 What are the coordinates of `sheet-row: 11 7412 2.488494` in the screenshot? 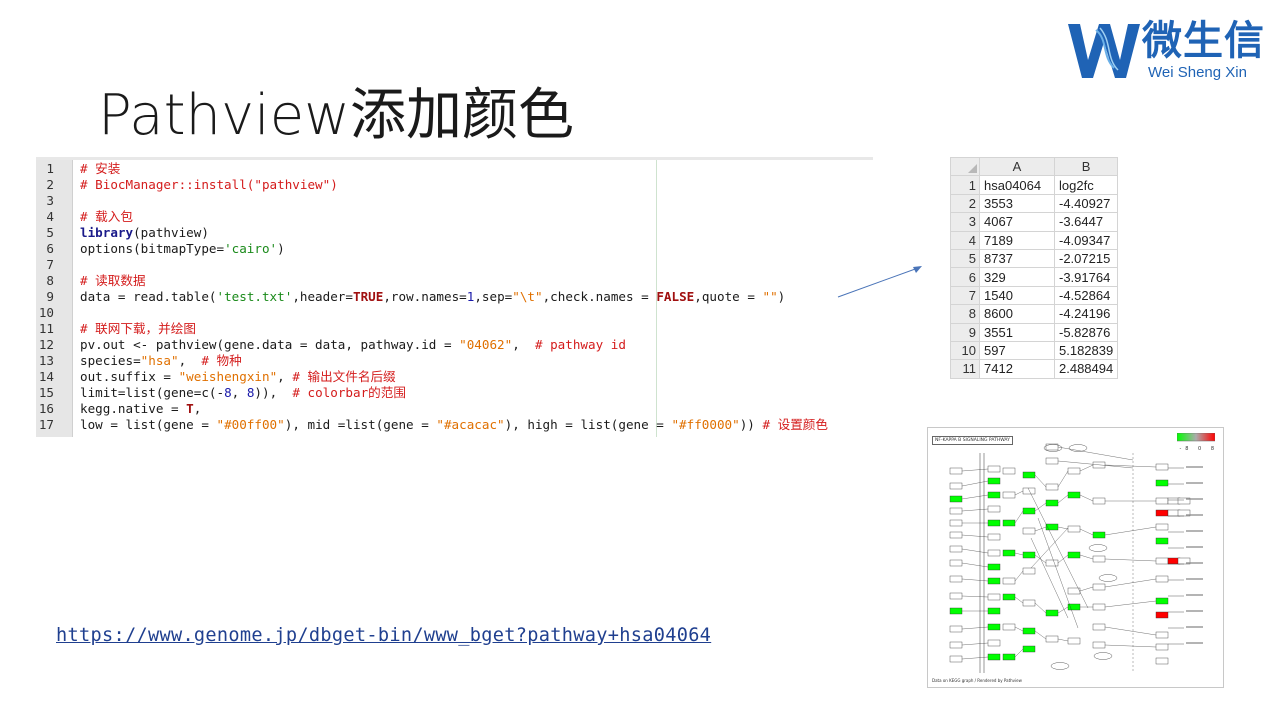 It's located at (1034, 369).